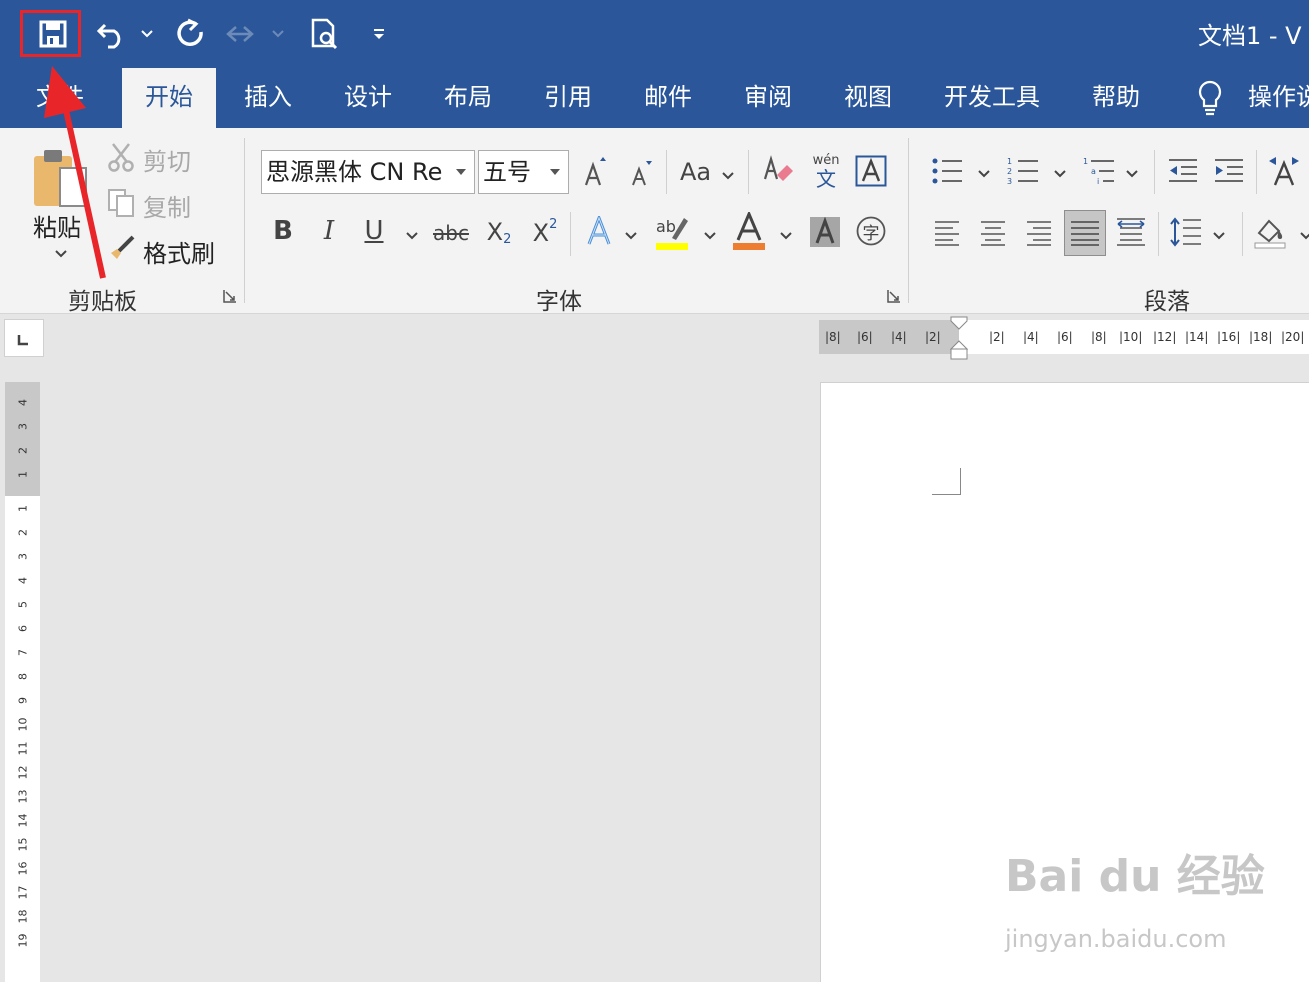 This screenshot has height=982, width=1309. What do you see at coordinates (947, 233) in the screenshot?
I see `align-left-button` at bounding box center [947, 233].